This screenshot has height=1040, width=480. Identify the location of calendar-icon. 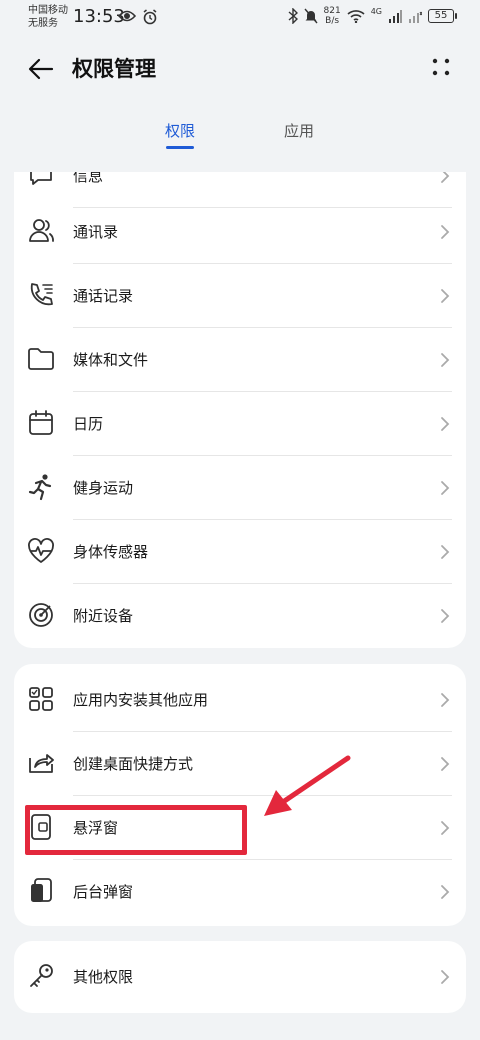
(41, 423).